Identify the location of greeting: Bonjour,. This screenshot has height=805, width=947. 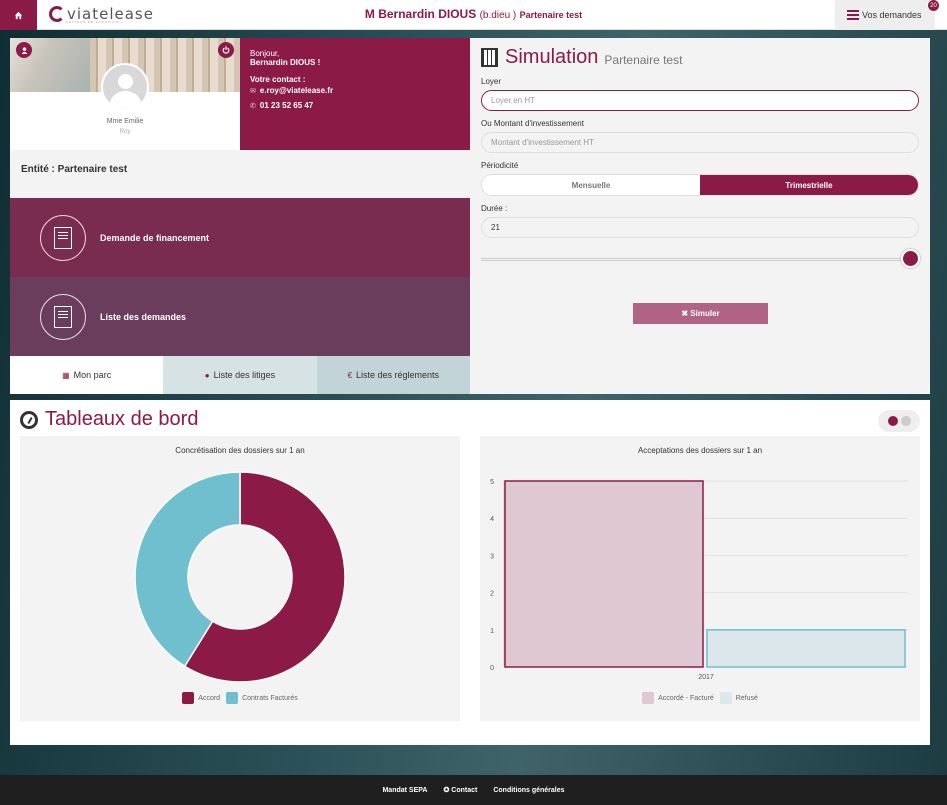
(265, 53).